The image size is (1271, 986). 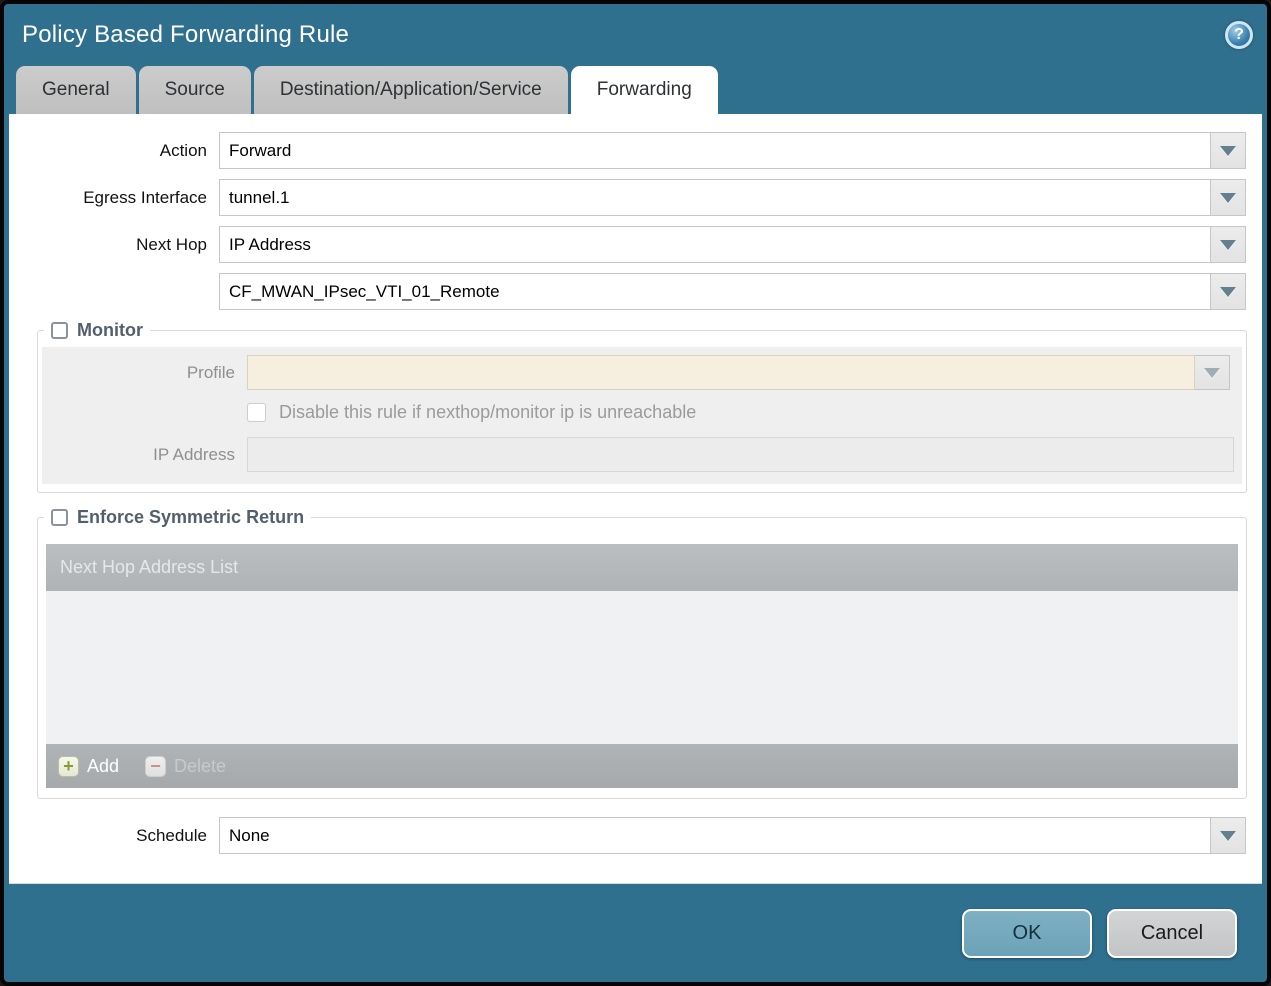 I want to click on delete-button: − Delete, so click(x=186, y=766).